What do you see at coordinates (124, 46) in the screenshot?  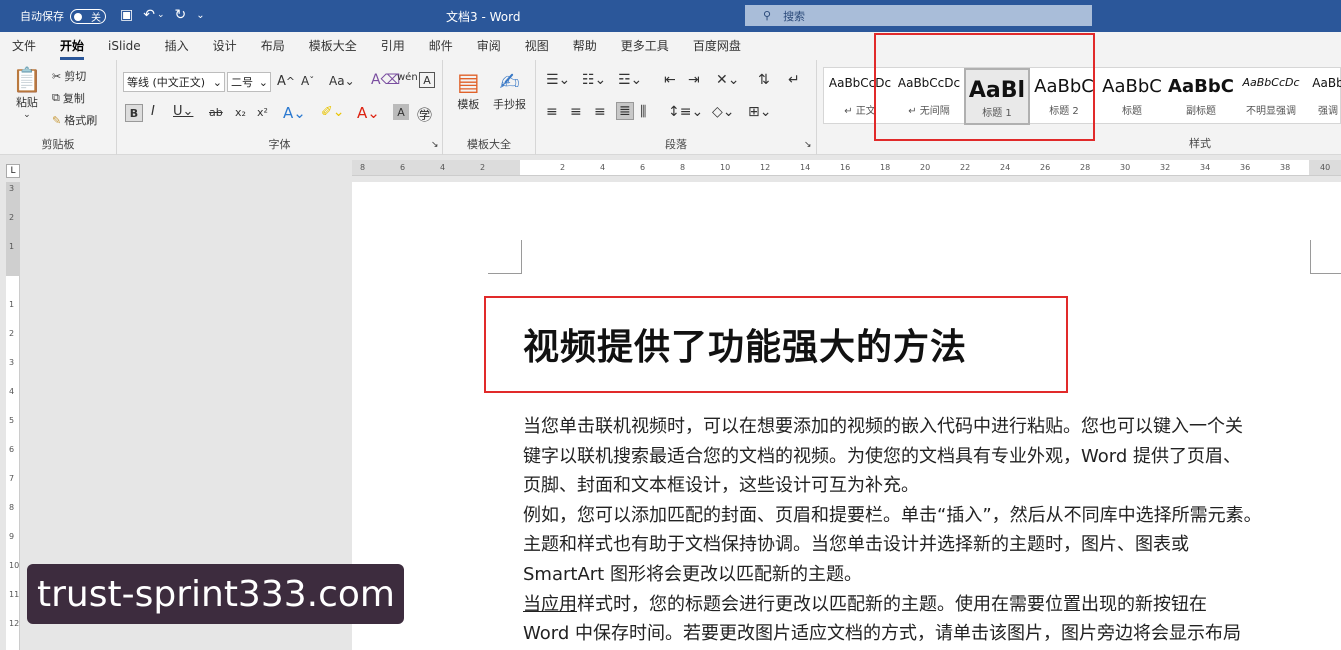 I see `tab-2: iSlide` at bounding box center [124, 46].